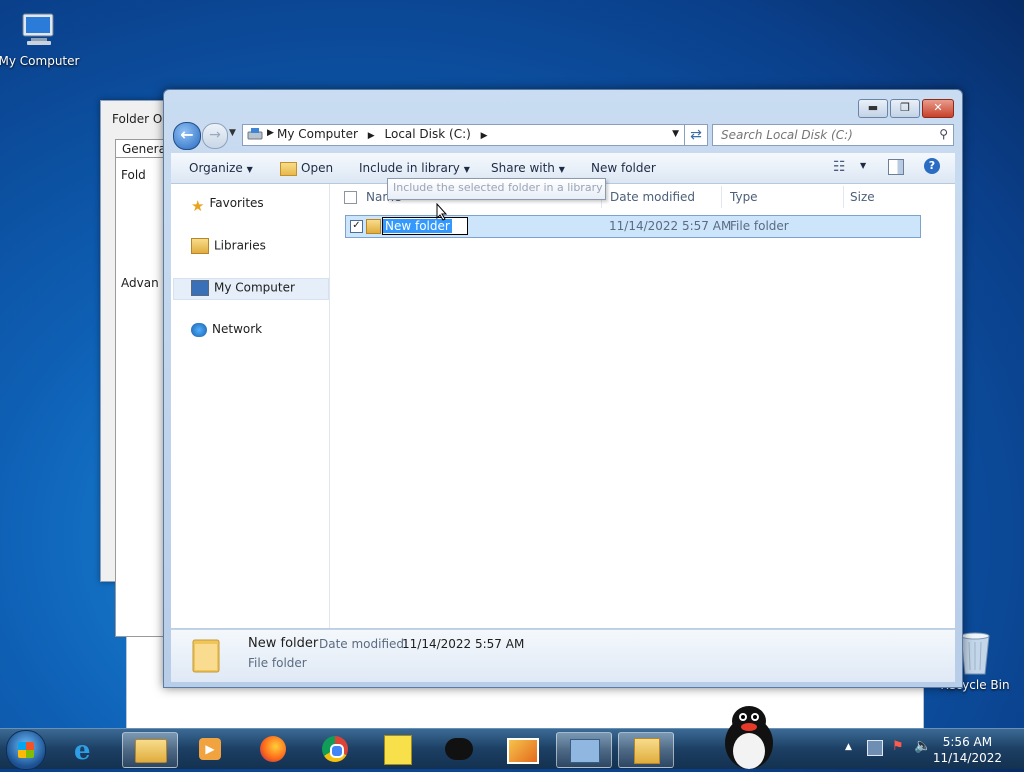  I want to click on search-input, so click(821, 135).